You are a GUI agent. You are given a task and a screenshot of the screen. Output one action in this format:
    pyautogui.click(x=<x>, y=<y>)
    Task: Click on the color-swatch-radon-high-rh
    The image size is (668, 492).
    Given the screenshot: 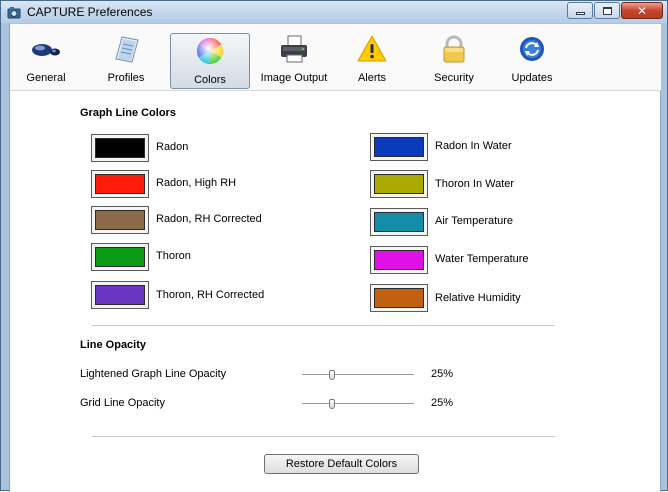 What is the action you would take?
    pyautogui.click(x=120, y=184)
    